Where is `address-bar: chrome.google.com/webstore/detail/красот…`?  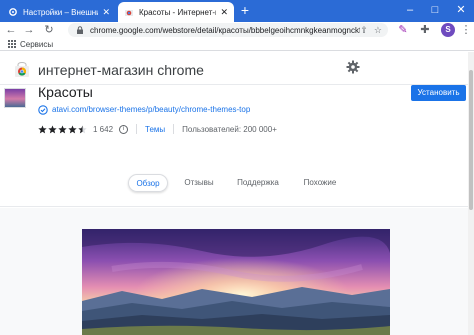 address-bar: chrome.google.com/webstore/detail/красот… is located at coordinates (228, 30).